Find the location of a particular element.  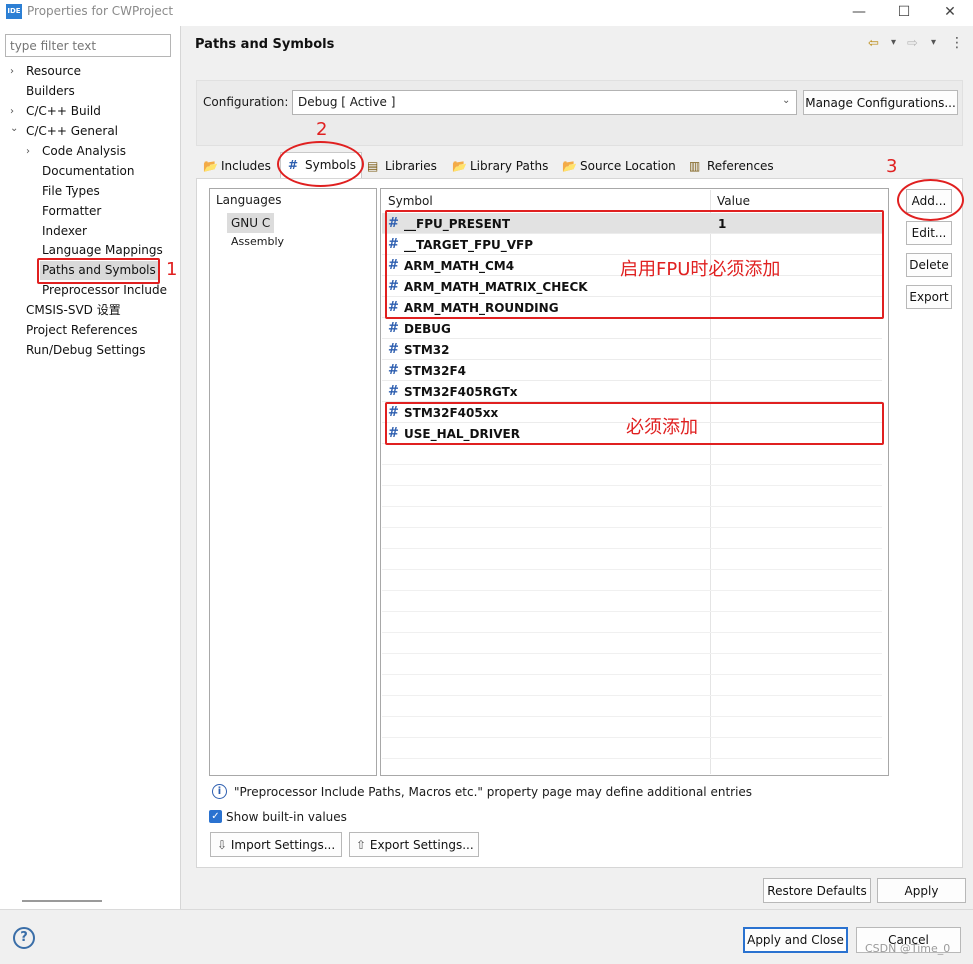

nav-item-run-debug-settings: Run/Debug Settings is located at coordinates (86, 350).